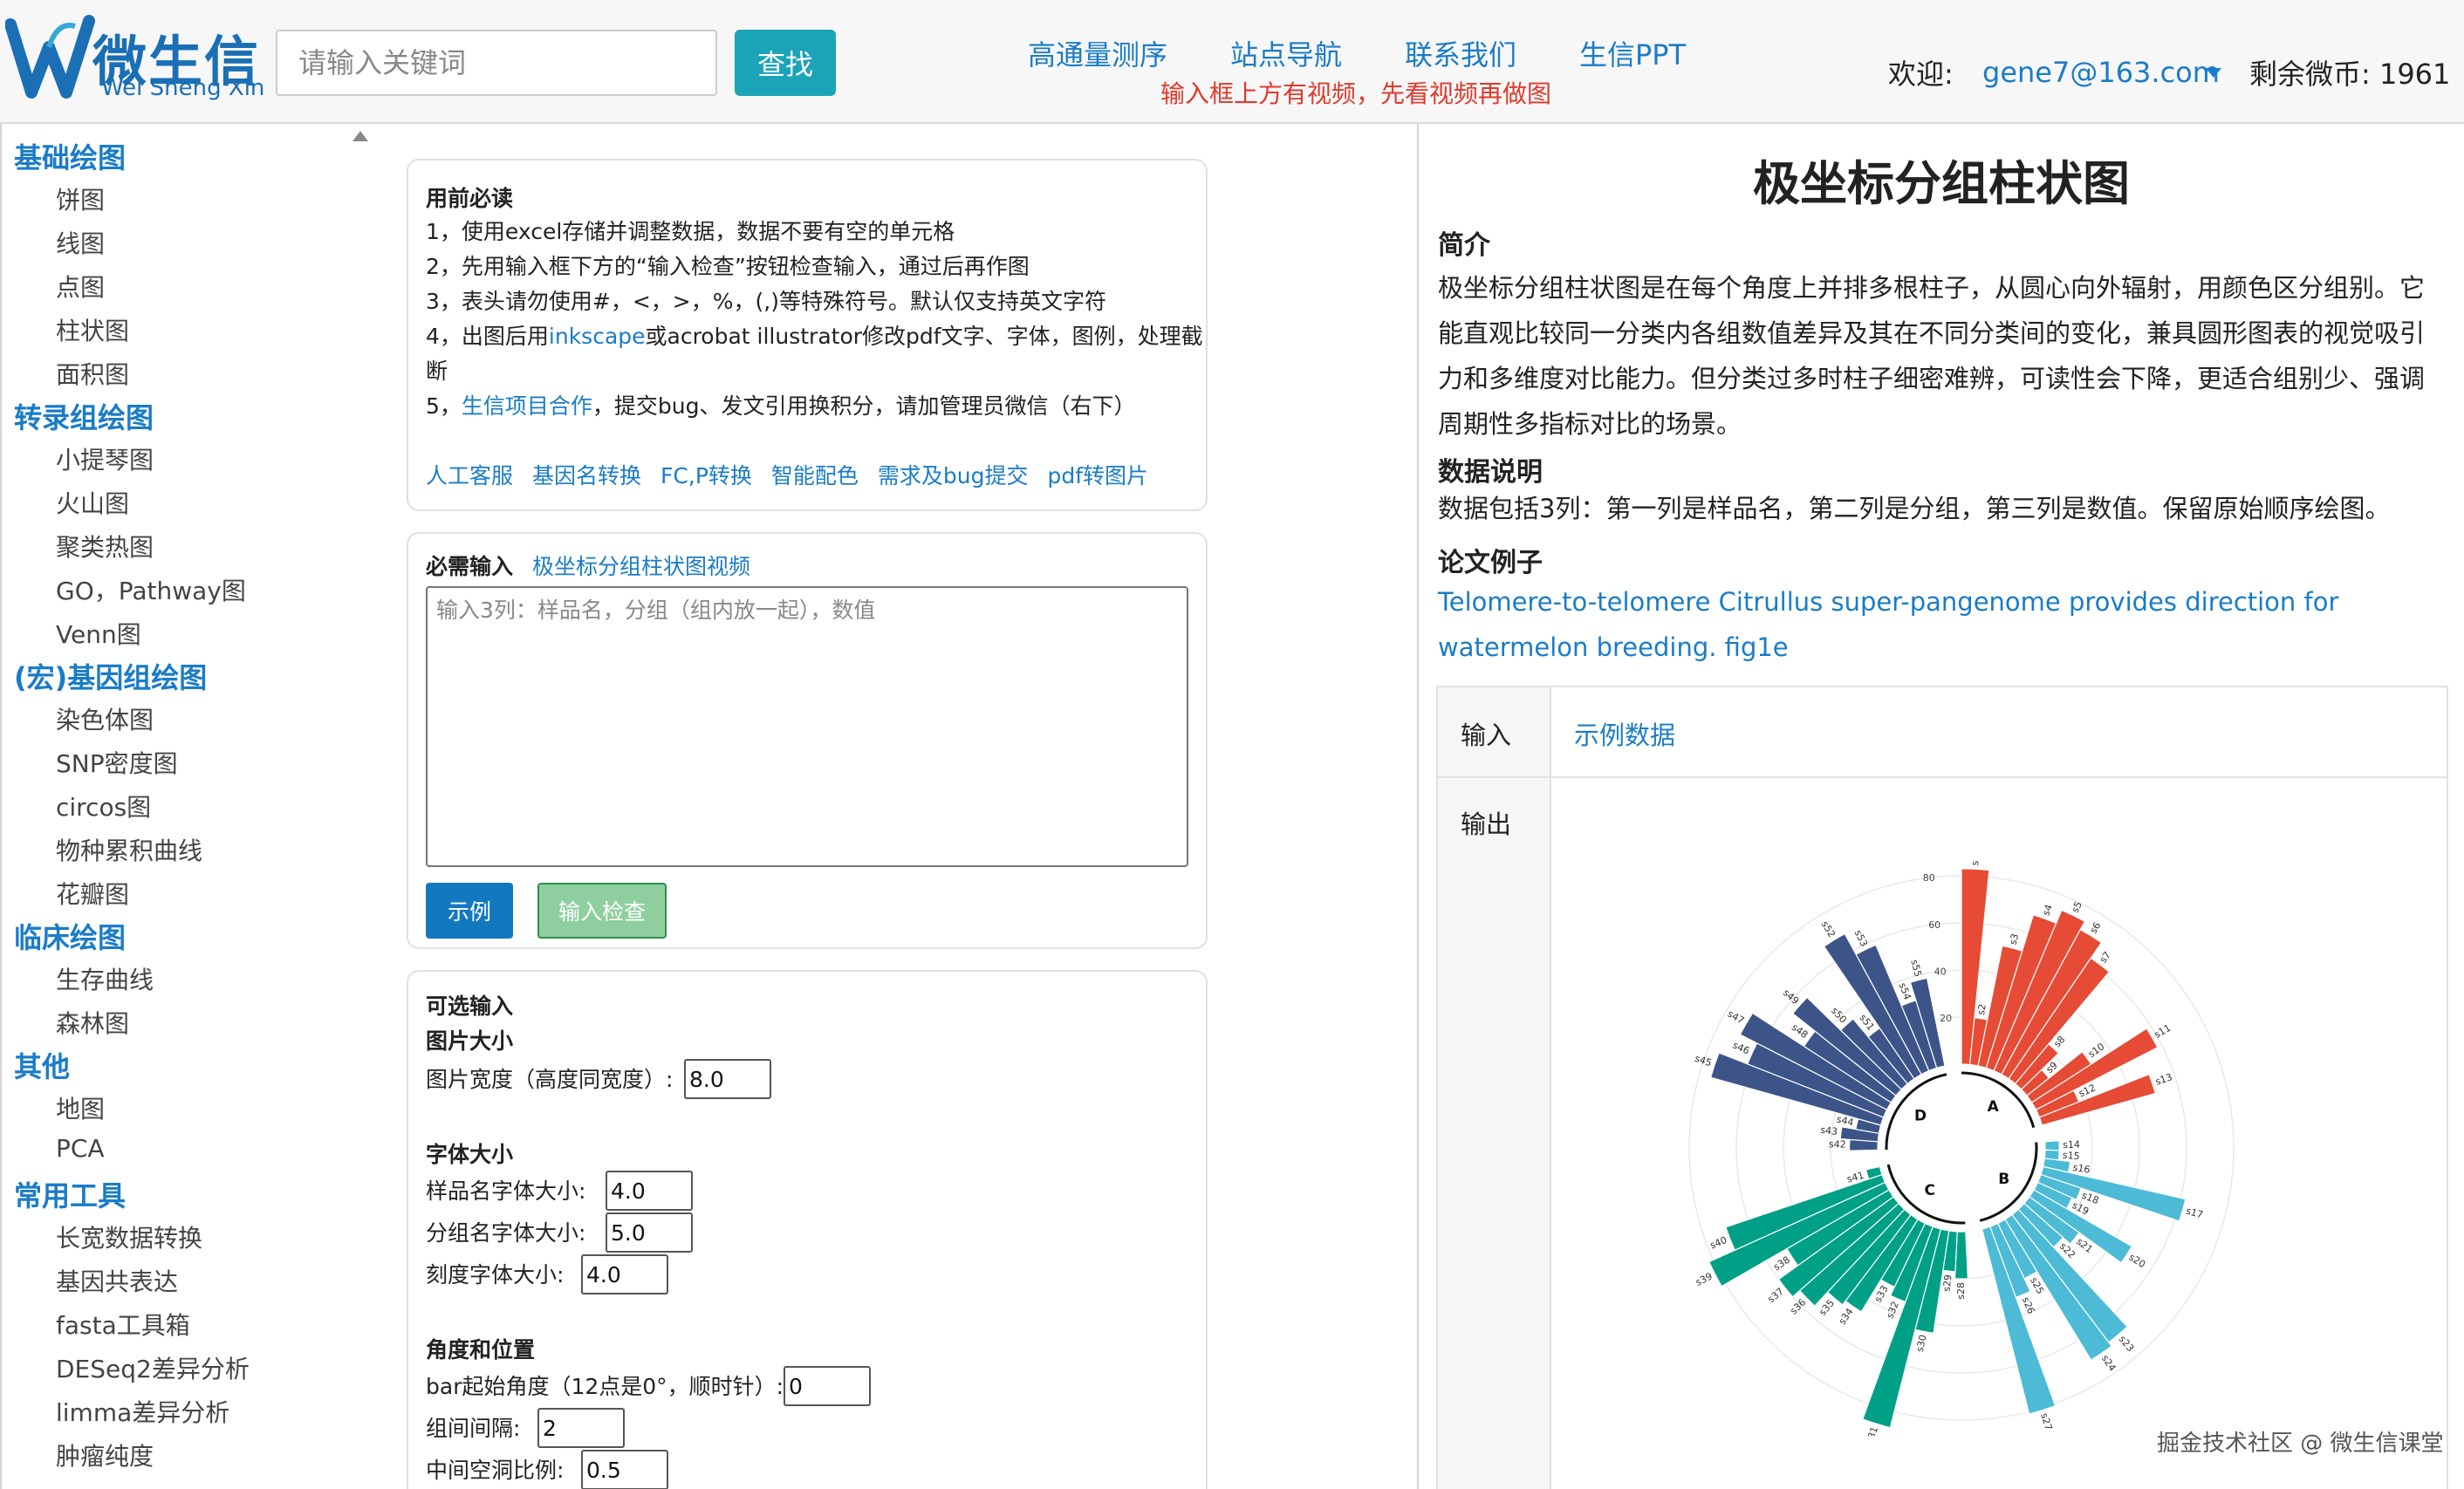 This screenshot has width=2464, height=1489. What do you see at coordinates (105, 718) in the screenshot?
I see `sidebar-item-chromosome: 染色体图` at bounding box center [105, 718].